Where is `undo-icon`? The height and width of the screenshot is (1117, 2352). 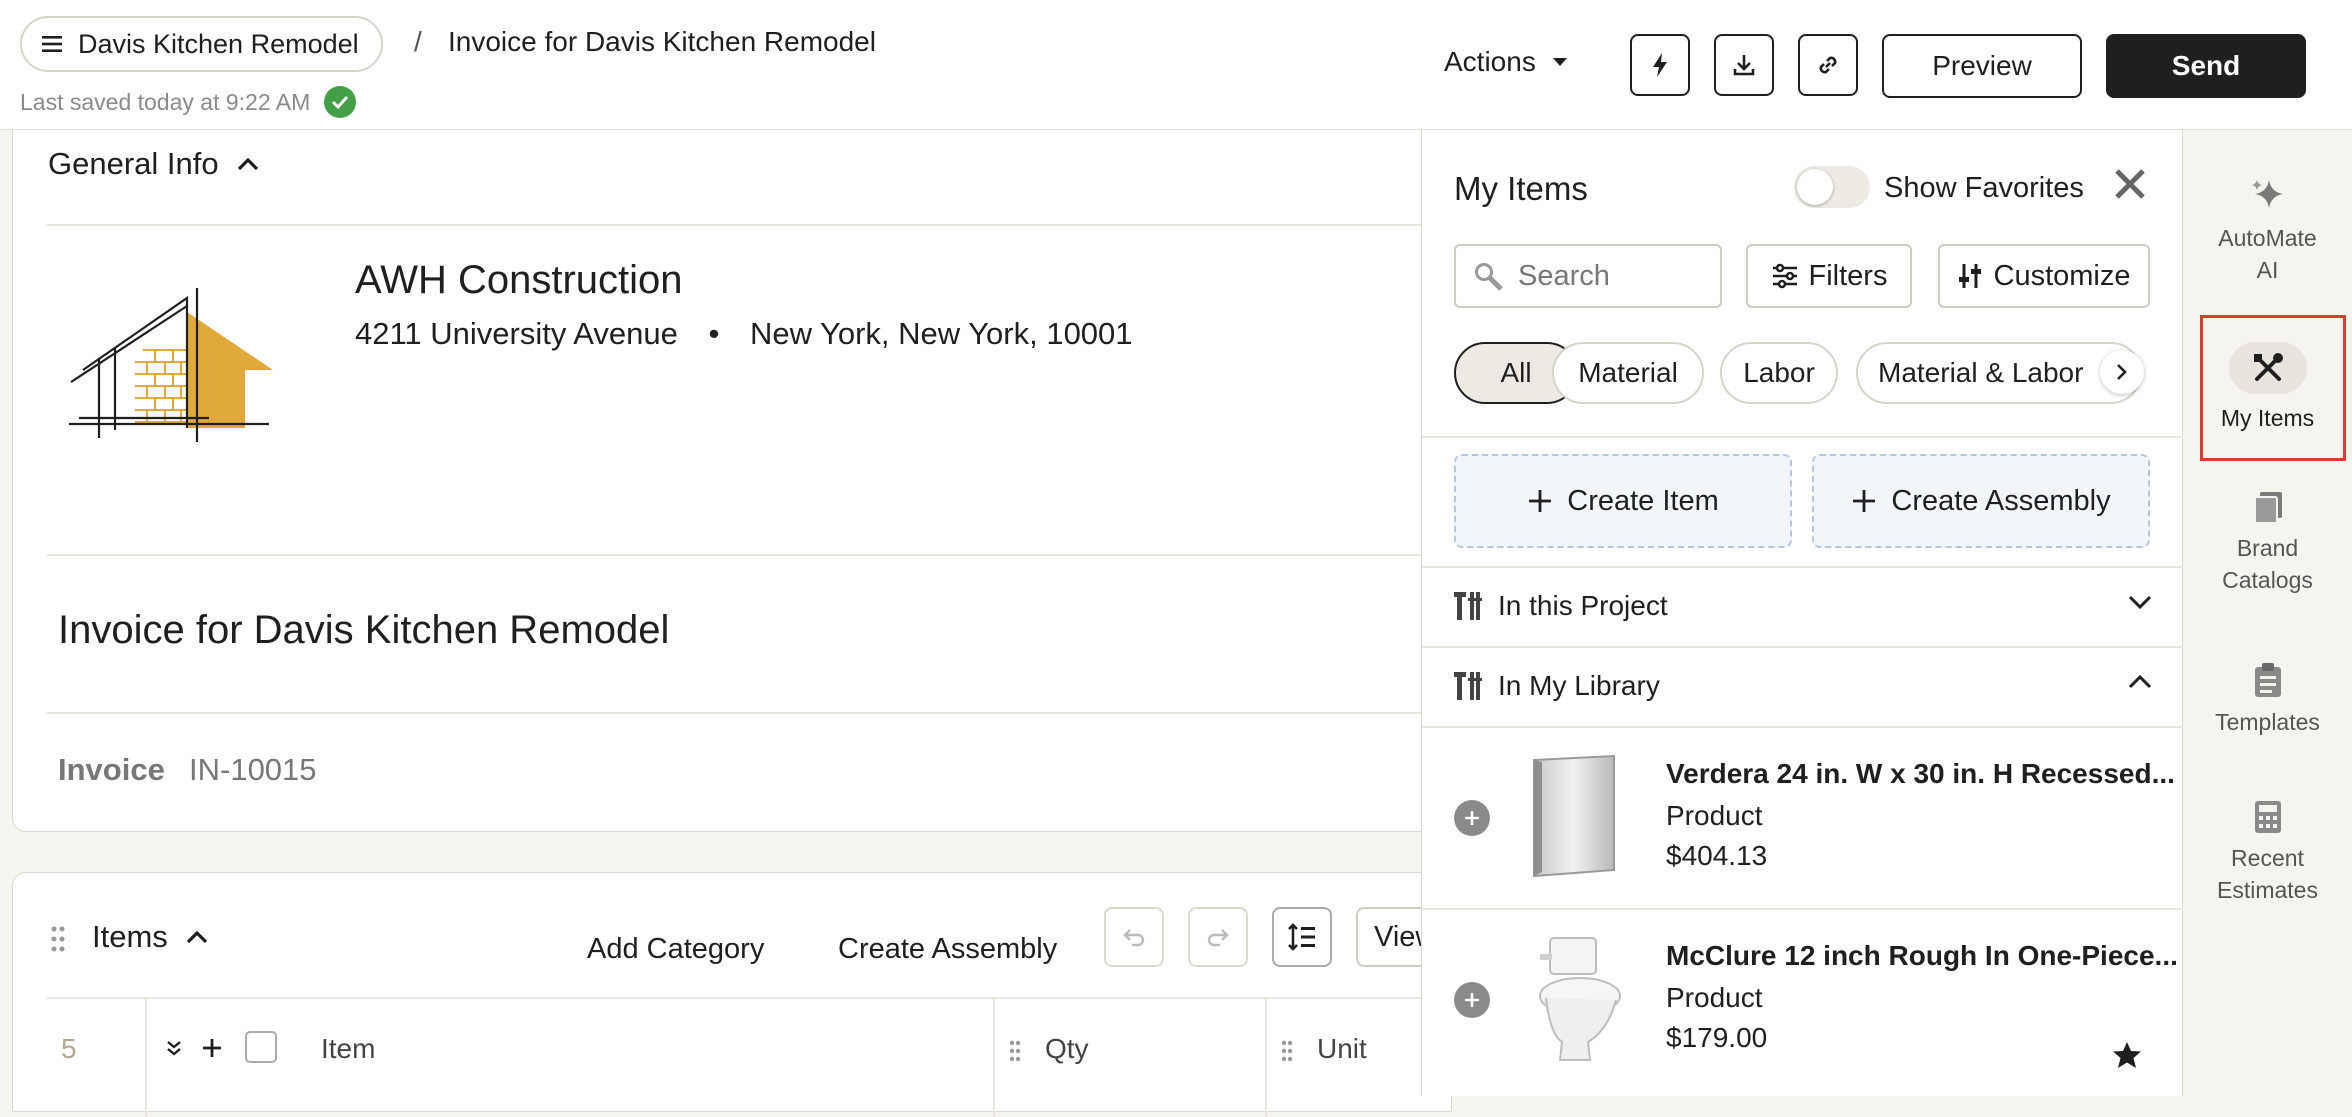 undo-icon is located at coordinates (1134, 937).